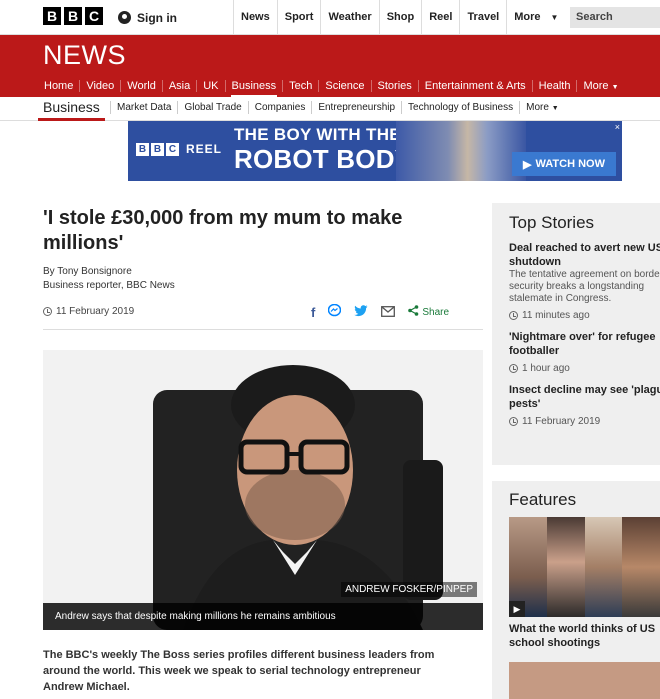  I want to click on email-icon, so click(388, 312).